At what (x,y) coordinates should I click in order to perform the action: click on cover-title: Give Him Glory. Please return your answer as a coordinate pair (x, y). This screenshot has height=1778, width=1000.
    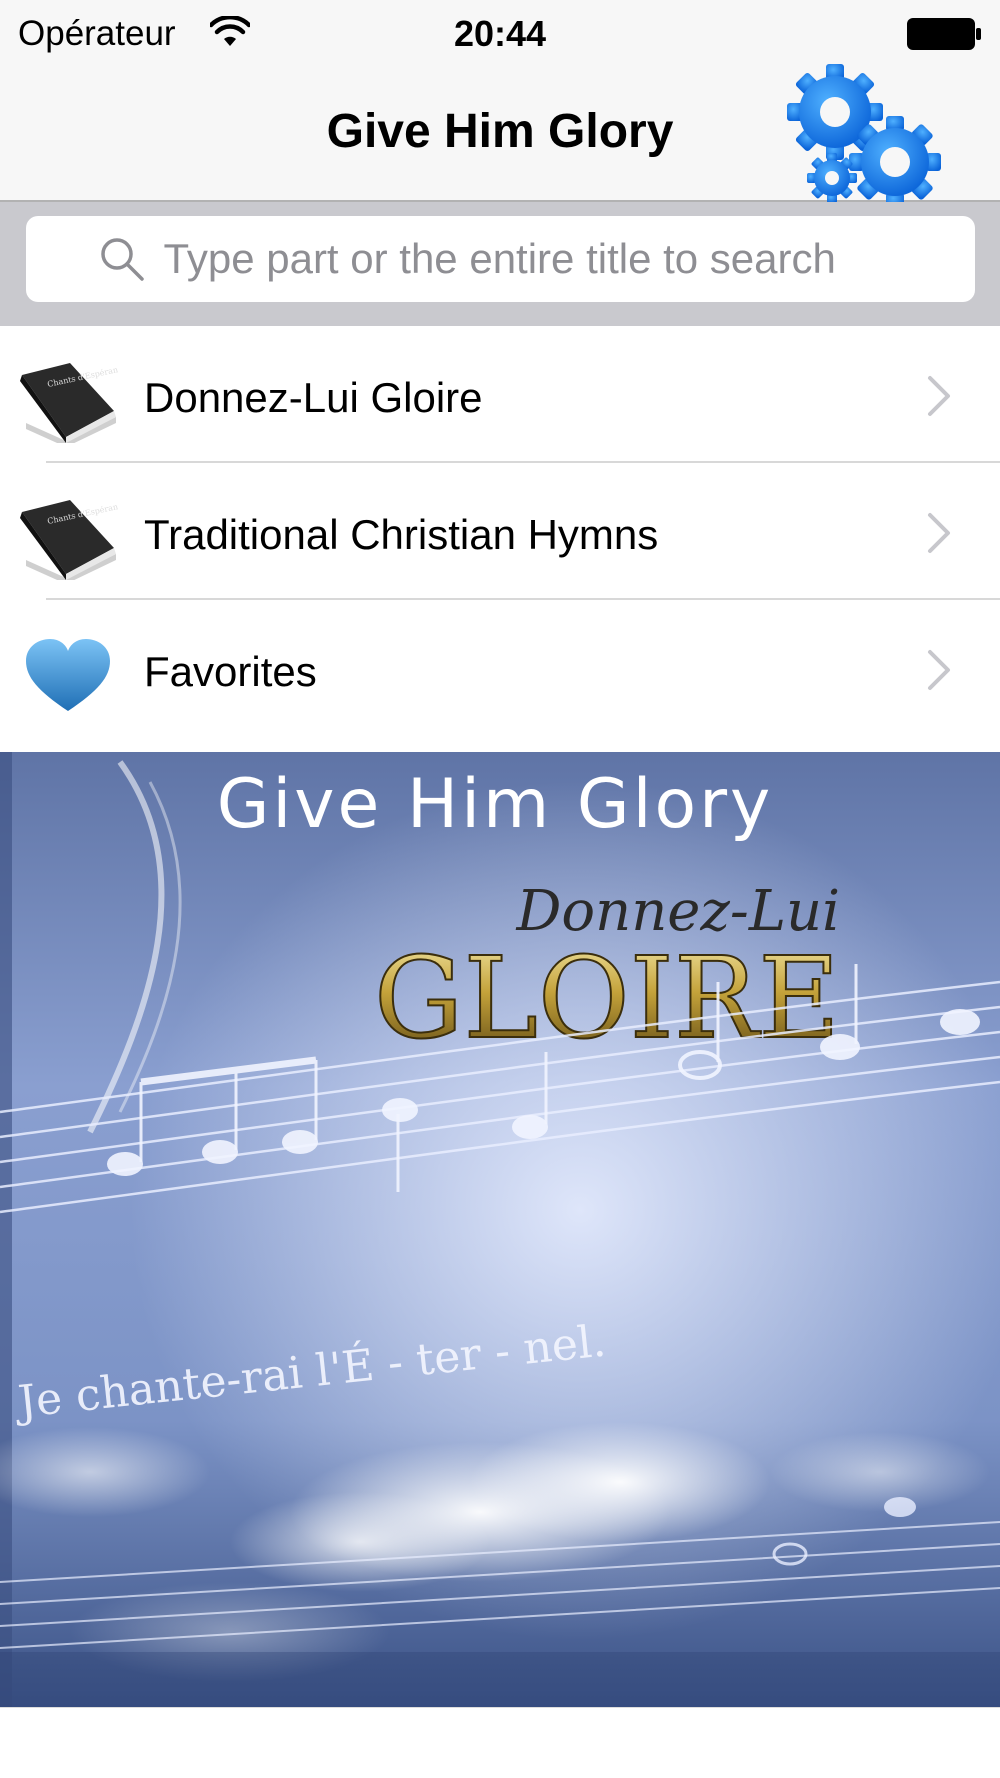
    Looking at the image, I should click on (495, 804).